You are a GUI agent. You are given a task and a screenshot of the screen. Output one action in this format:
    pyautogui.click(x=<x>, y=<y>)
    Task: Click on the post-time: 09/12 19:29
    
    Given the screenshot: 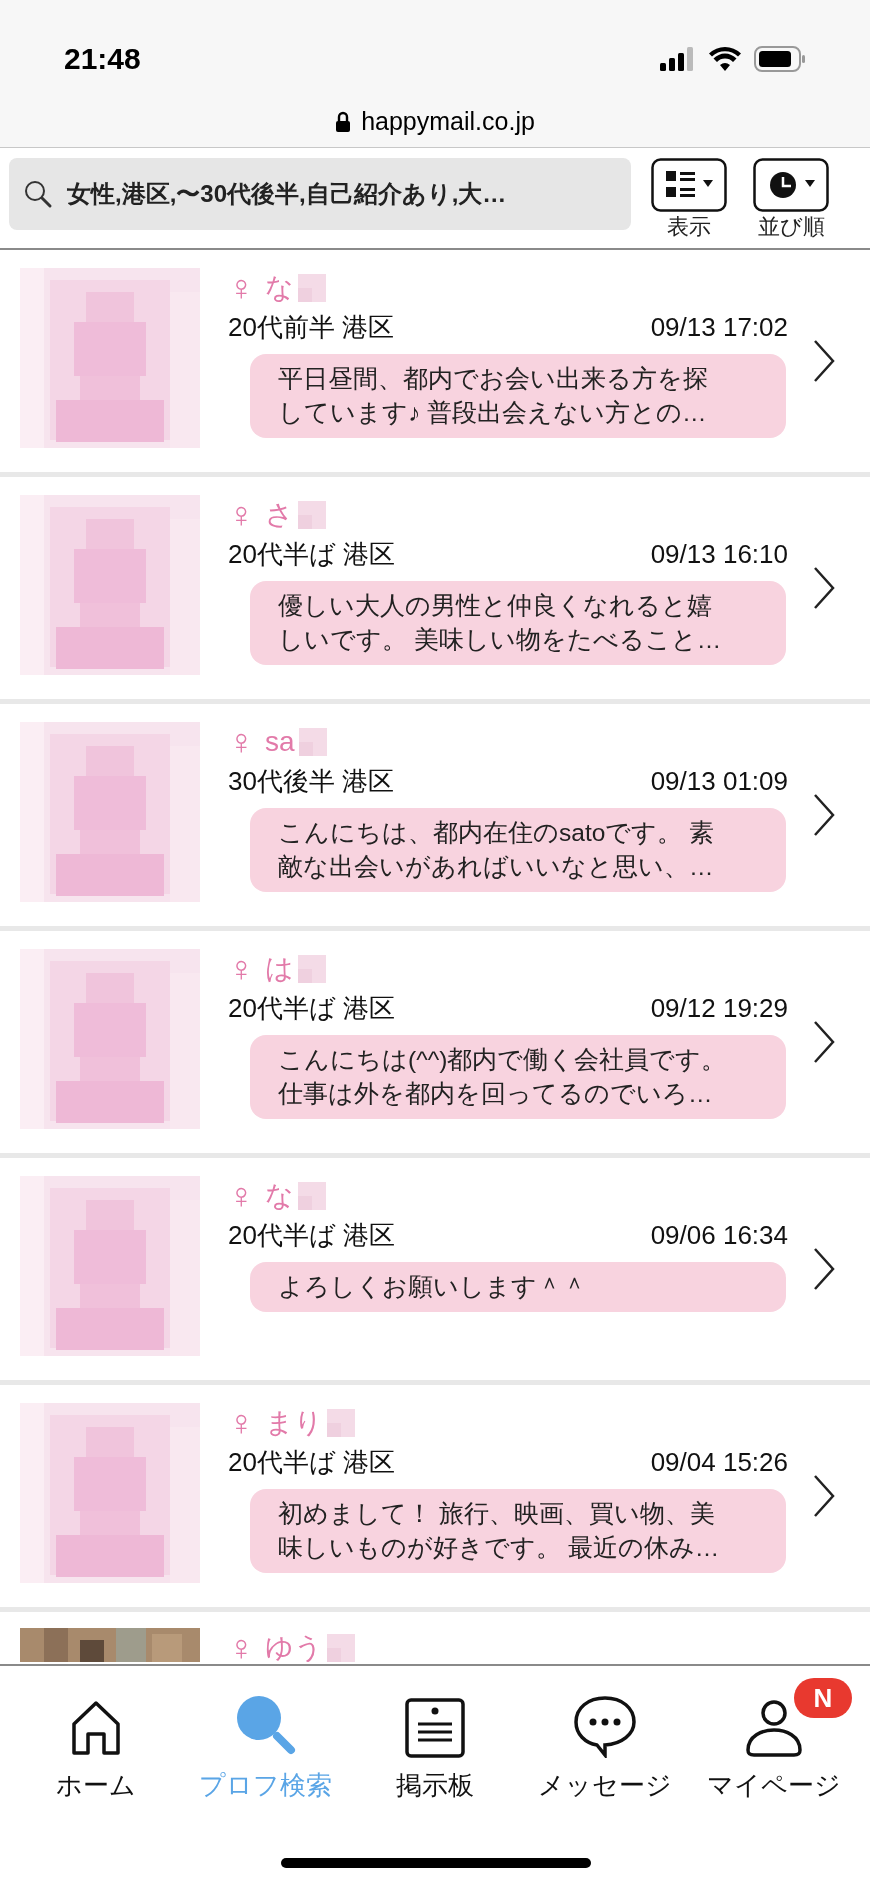 What is the action you would take?
    pyautogui.click(x=719, y=1008)
    